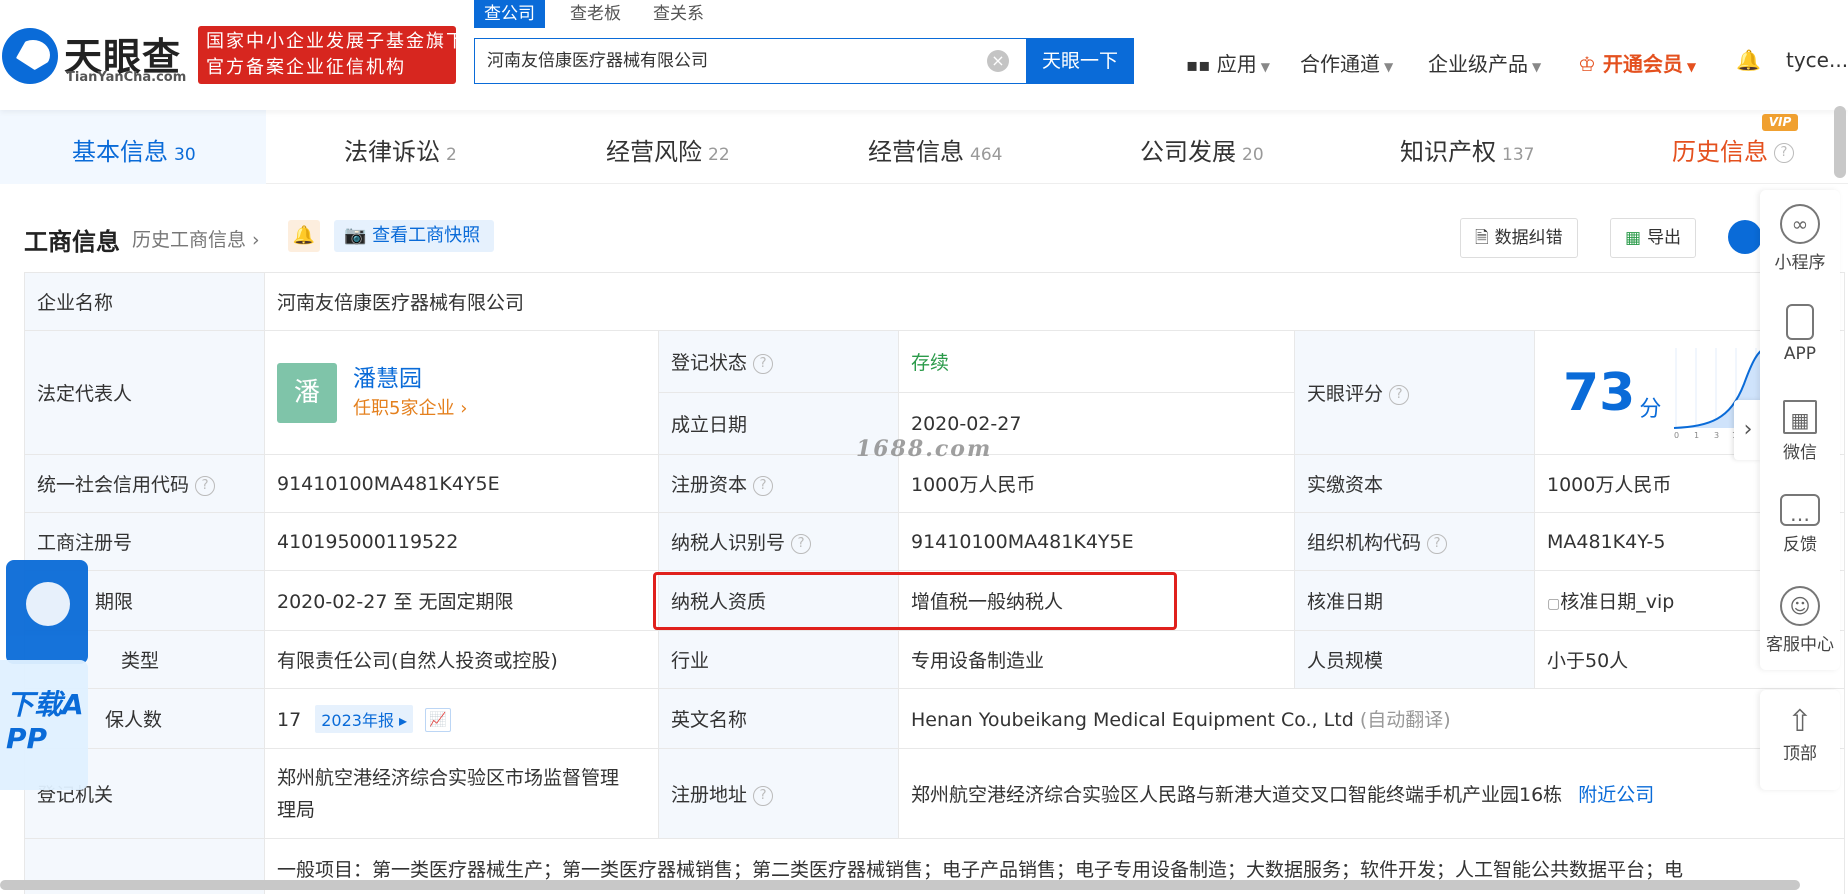  What do you see at coordinates (1650, 409) in the screenshot?
I see `score-unit: 分` at bounding box center [1650, 409].